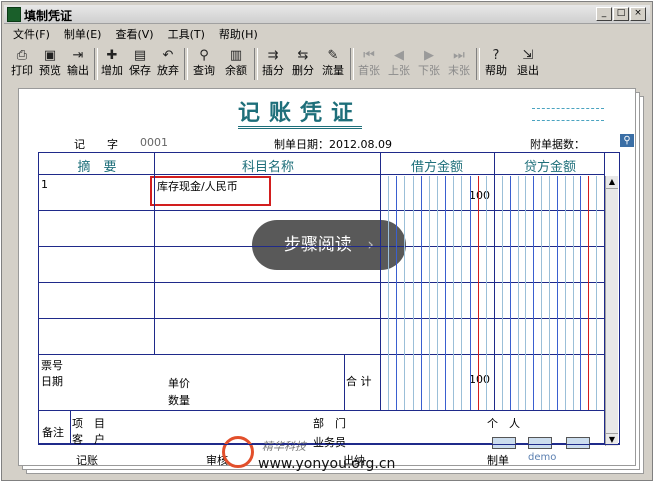 The height and width of the screenshot is (485, 656). What do you see at coordinates (236, 70) in the screenshot?
I see `toolbar-button-label: 余额` at bounding box center [236, 70].